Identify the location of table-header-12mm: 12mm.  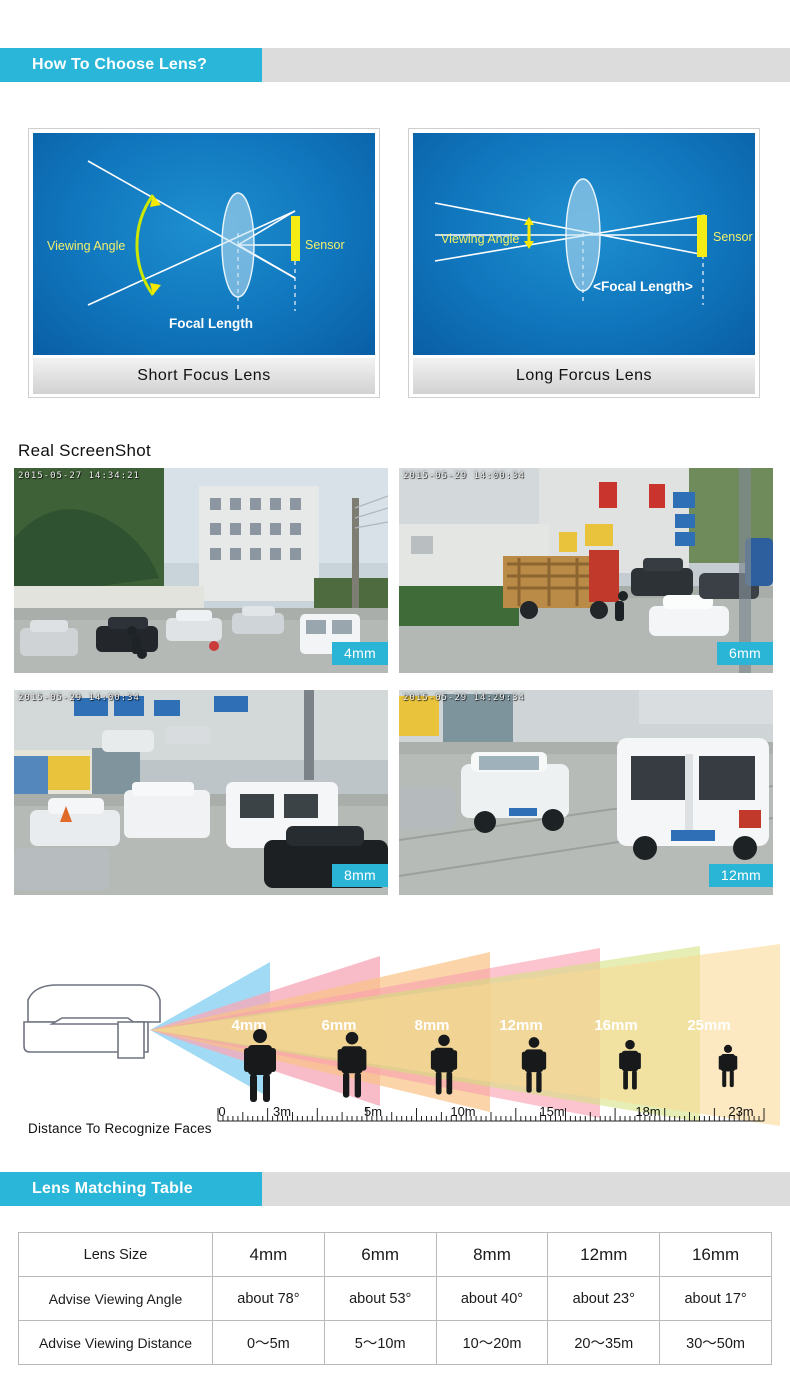
(604, 1254).